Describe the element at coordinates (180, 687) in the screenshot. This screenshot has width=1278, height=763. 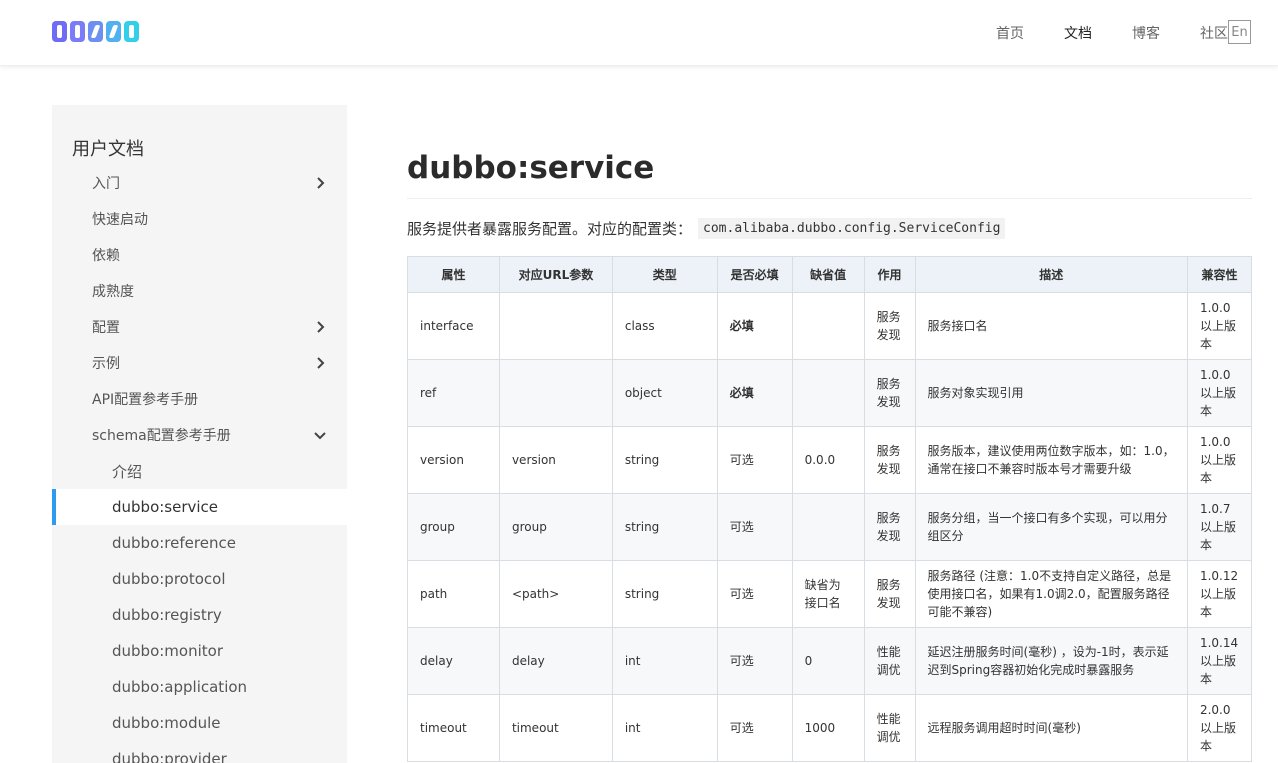
I see `sidebar-subitem-label: dubbo:application` at that location.